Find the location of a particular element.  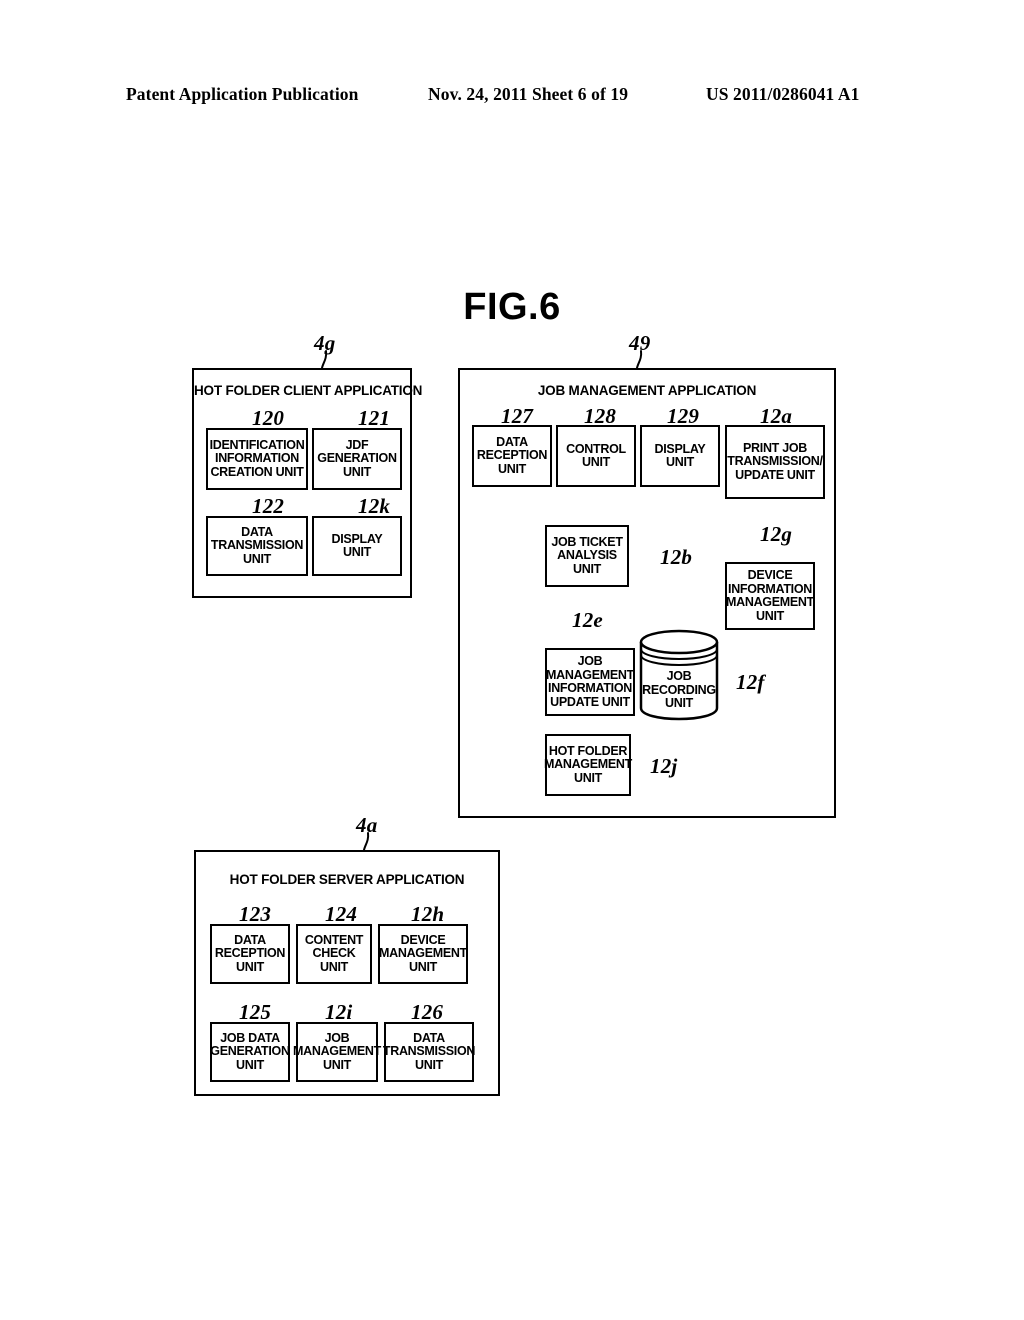

panel-title-client: HOT FOLDER CLIENT APPLICATION is located at coordinates (308, 390).